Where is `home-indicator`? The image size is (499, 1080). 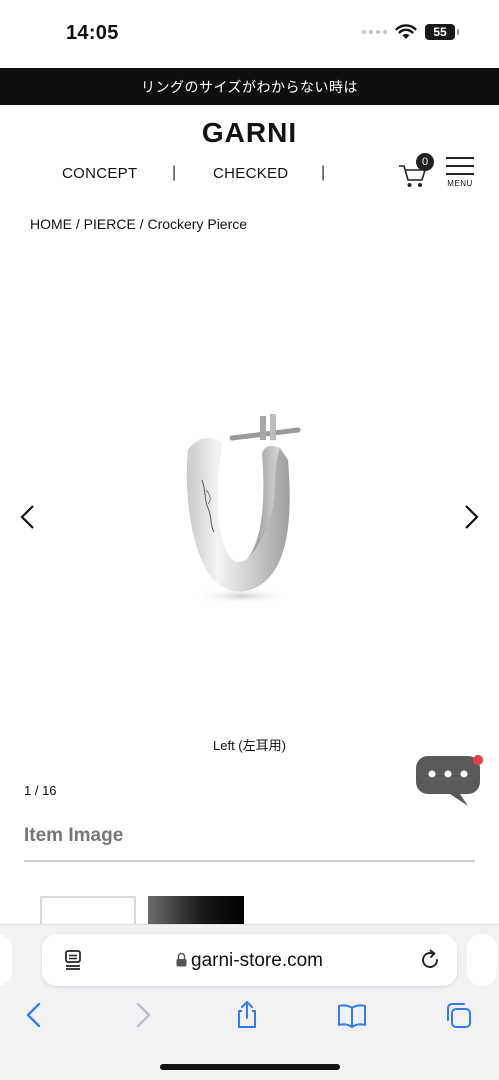
home-indicator is located at coordinates (250, 1067).